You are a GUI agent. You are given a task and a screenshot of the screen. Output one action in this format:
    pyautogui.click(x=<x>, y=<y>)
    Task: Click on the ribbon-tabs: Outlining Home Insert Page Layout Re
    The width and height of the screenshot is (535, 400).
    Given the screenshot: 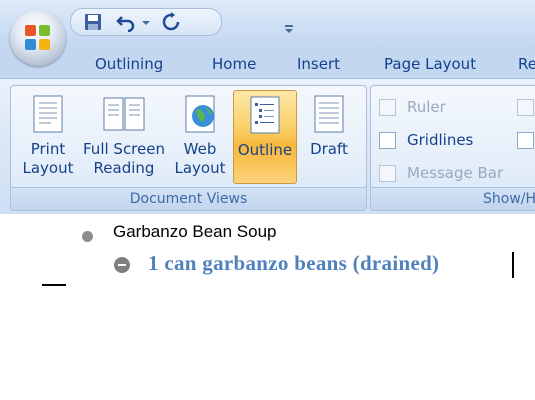 What is the action you would take?
    pyautogui.click(x=267, y=63)
    